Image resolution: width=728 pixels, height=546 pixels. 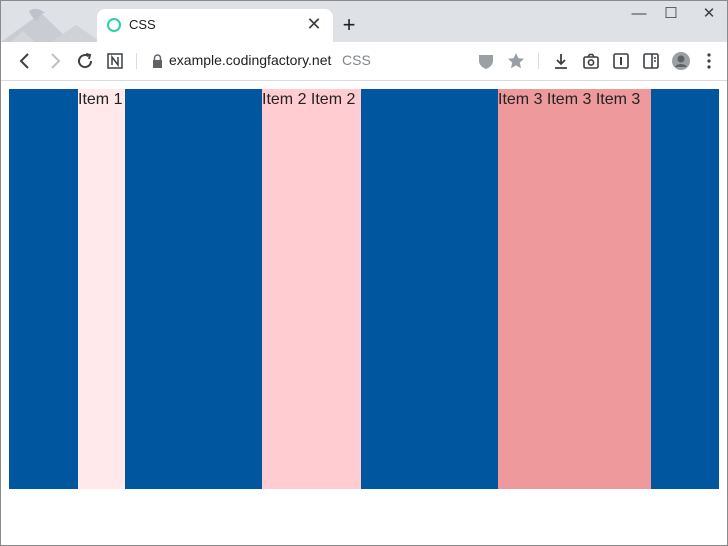 What do you see at coordinates (142, 24) in the screenshot?
I see `tab-title: CSS` at bounding box center [142, 24].